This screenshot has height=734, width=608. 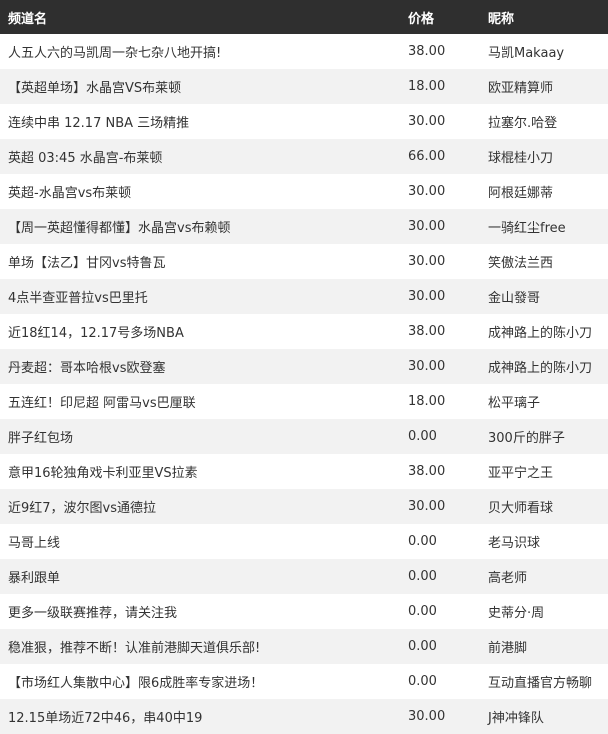 I want to click on channel-name-cell: 12.15单场近72中46，串40中19, so click(x=200, y=716).